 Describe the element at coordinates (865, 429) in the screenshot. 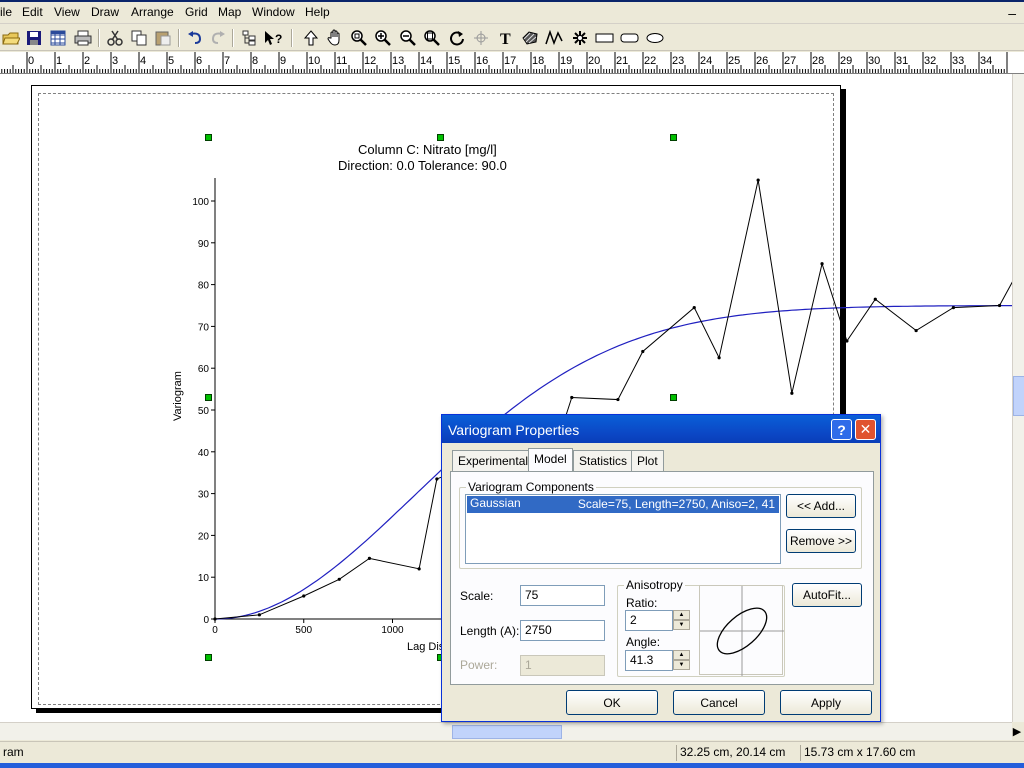

I see `close-icon: ✕` at that location.